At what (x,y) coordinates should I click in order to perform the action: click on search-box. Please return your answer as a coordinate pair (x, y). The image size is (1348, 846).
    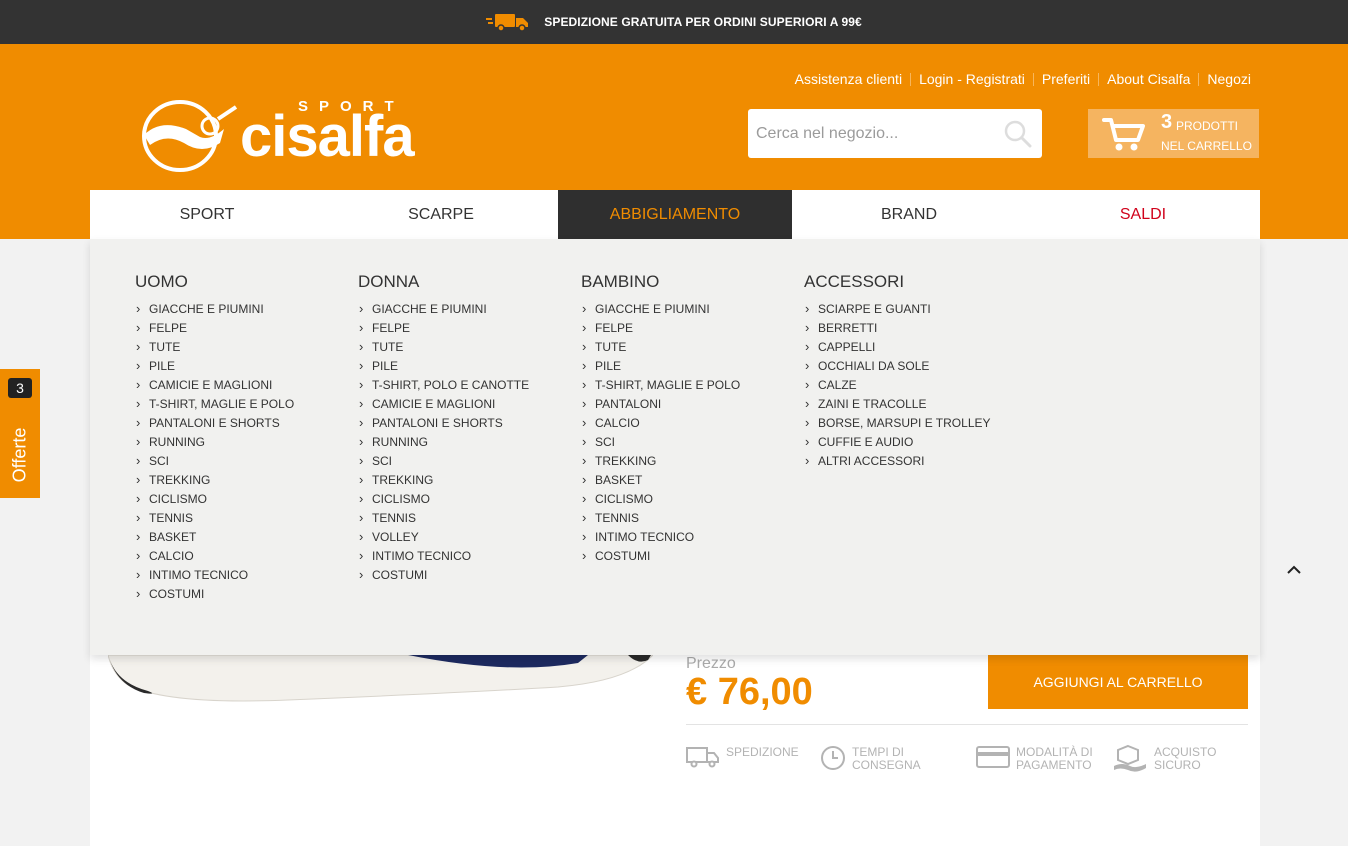
    Looking at the image, I should click on (895, 133).